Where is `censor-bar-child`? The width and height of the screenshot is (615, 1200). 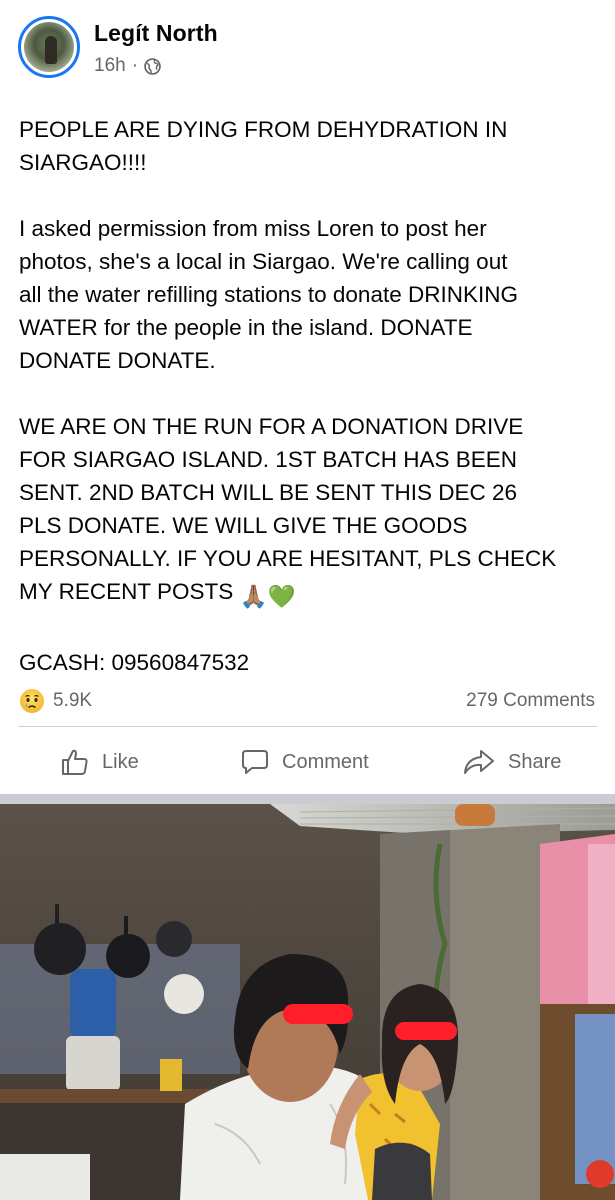
censor-bar-child is located at coordinates (426, 1031).